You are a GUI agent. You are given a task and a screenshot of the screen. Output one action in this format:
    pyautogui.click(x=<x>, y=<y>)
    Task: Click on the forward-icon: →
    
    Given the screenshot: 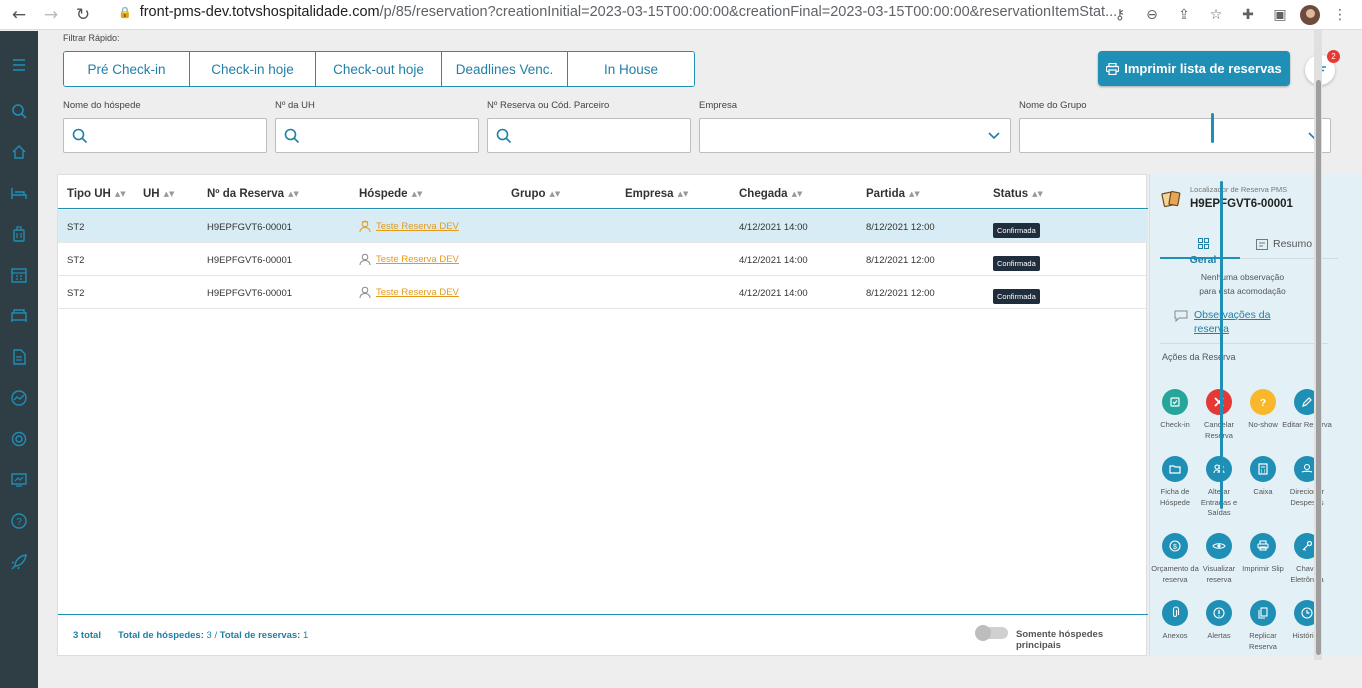 What is the action you would take?
    pyautogui.click(x=51, y=15)
    